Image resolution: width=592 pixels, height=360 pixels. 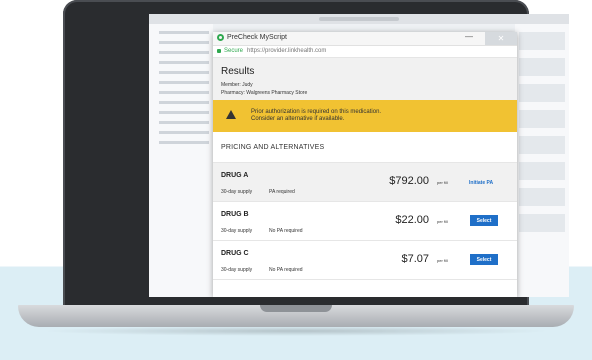 I want to click on drug-pa-status: PA required, so click(x=282, y=192).